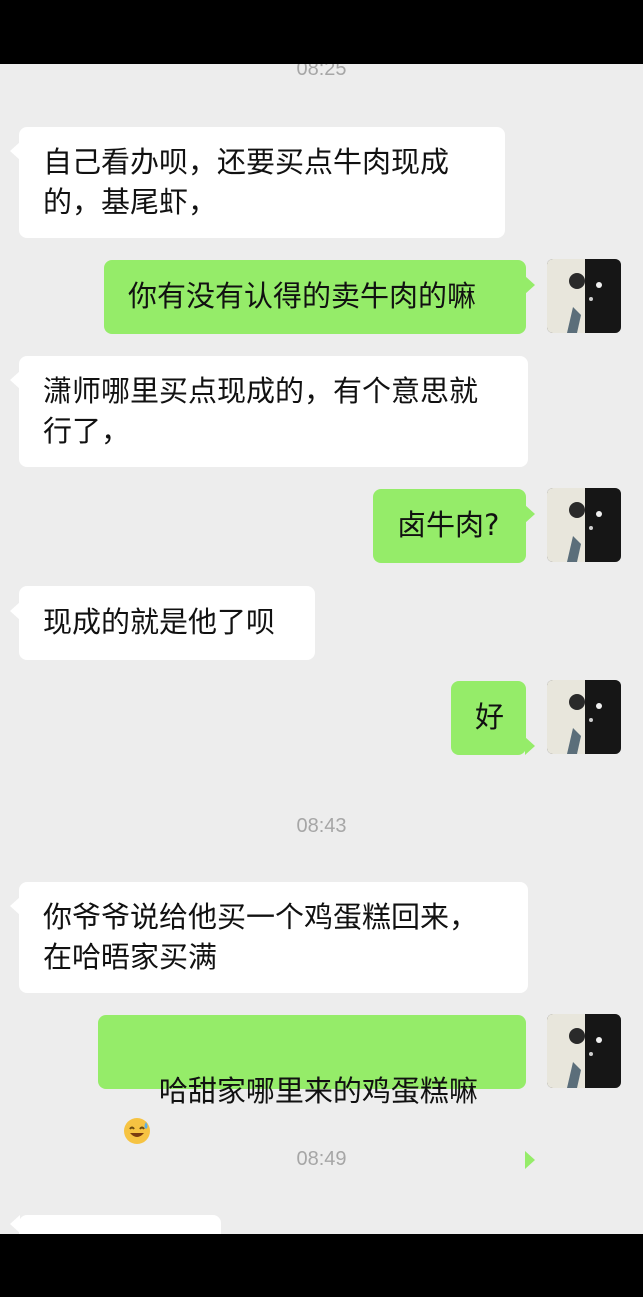  What do you see at coordinates (269, 937) in the screenshot?
I see `message-bubble-received: 你爷爷说给他买一个鸡蛋糕回来， 在哈晤家买满` at bounding box center [269, 937].